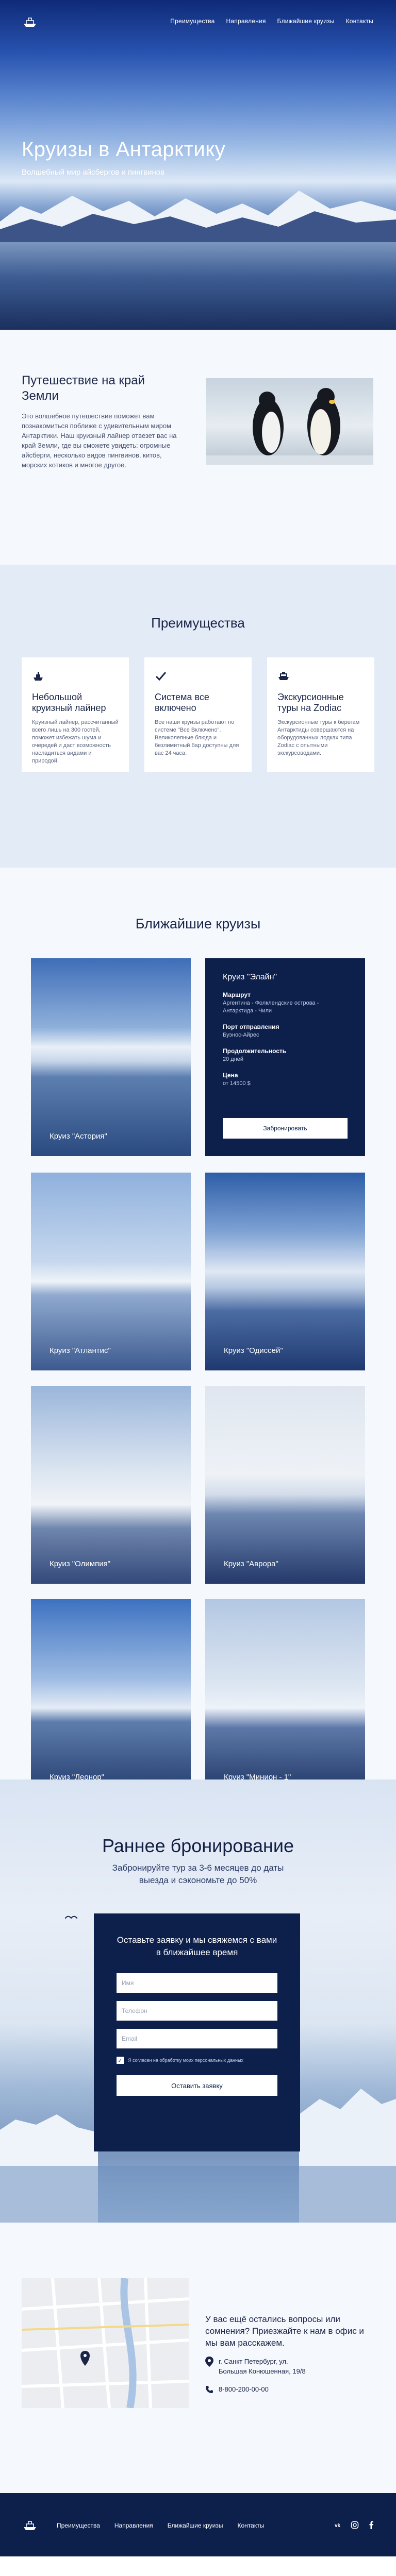 The image size is (396, 2576). What do you see at coordinates (198, 1845) in the screenshot?
I see `booking-title: Раннее бронирование` at bounding box center [198, 1845].